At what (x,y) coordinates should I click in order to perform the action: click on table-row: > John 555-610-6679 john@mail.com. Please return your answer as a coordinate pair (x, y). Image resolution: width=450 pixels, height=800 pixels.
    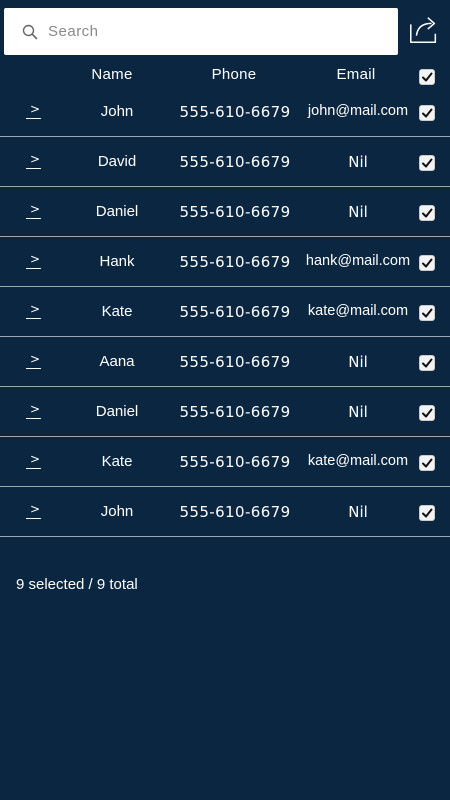
    Looking at the image, I should click on (225, 112).